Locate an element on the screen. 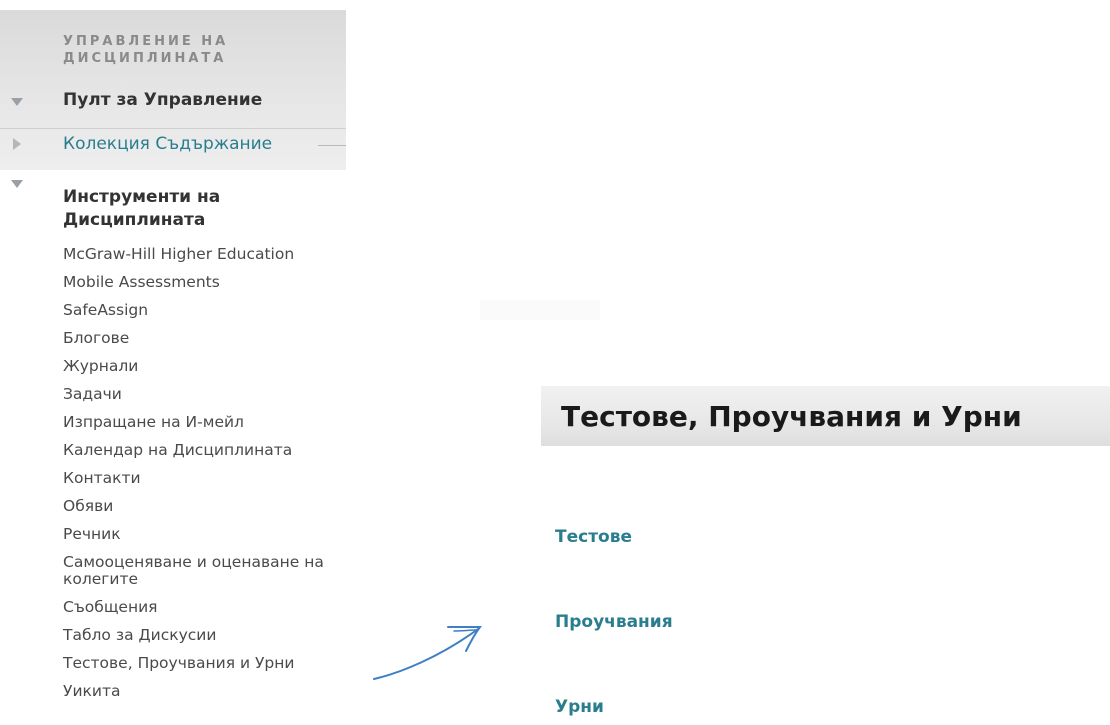  tool-item-messages: Съобщения is located at coordinates (208, 607).